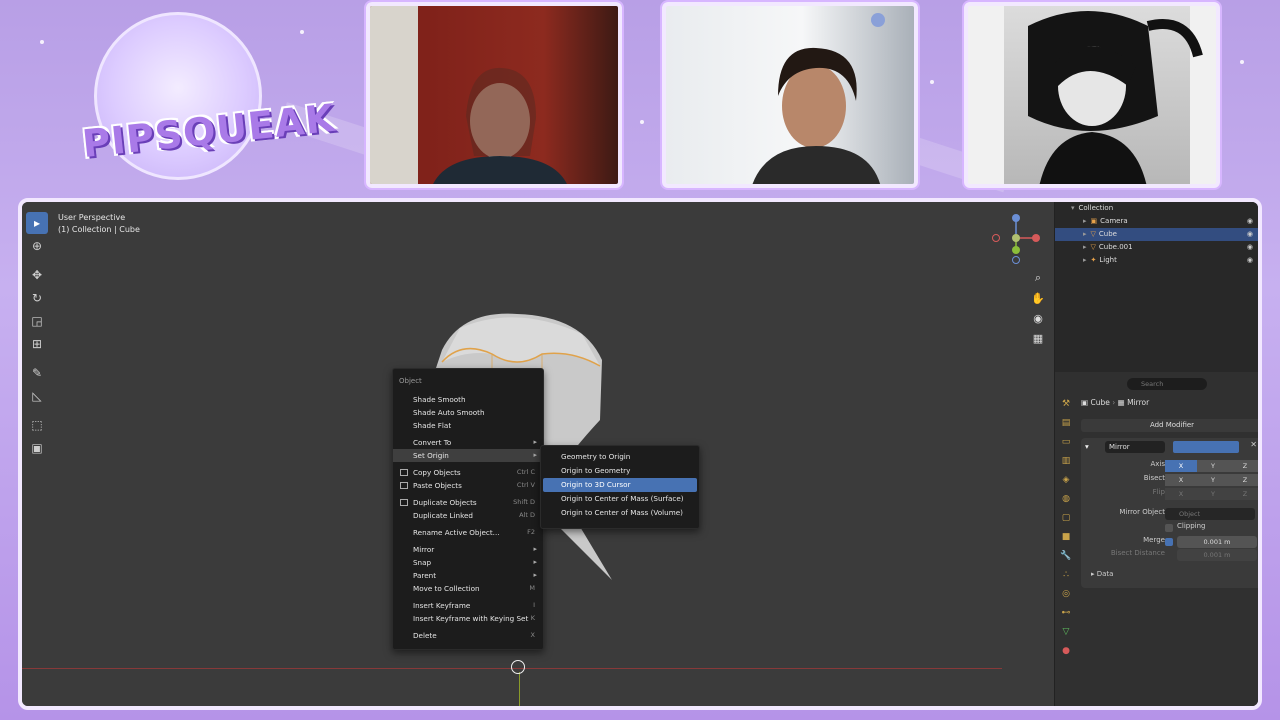  I want to click on add-object-tool-icon: ▣, so click(37, 448).